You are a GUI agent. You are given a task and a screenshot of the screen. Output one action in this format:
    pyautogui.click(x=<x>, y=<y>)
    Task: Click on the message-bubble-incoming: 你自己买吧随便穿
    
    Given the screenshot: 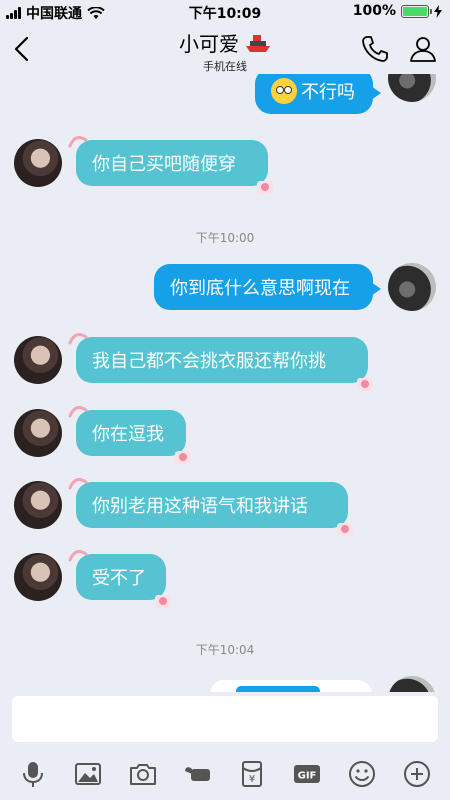 What is the action you would take?
    pyautogui.click(x=170, y=165)
    